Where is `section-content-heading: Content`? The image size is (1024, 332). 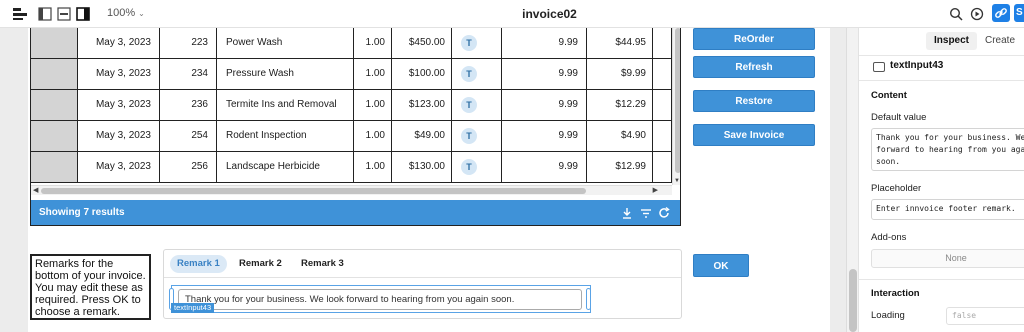 section-content-heading: Content is located at coordinates (889, 95).